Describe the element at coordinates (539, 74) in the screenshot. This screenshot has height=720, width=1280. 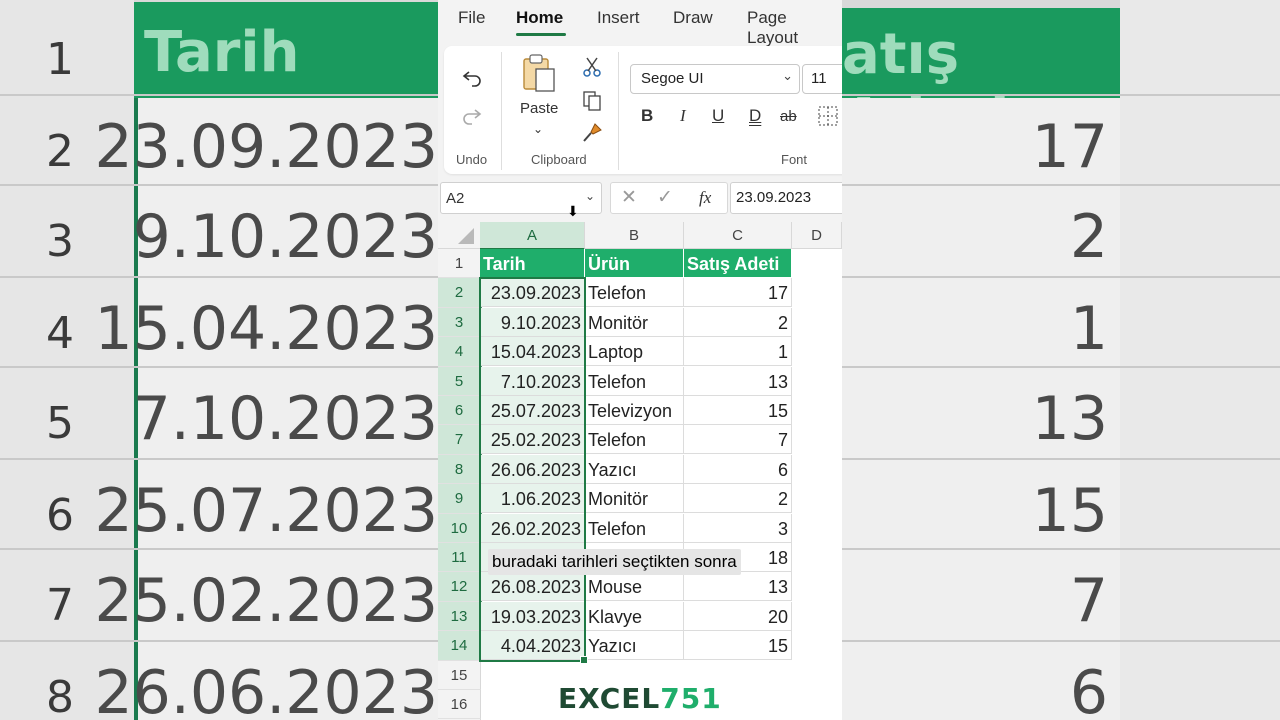
I see `paste-icon` at that location.